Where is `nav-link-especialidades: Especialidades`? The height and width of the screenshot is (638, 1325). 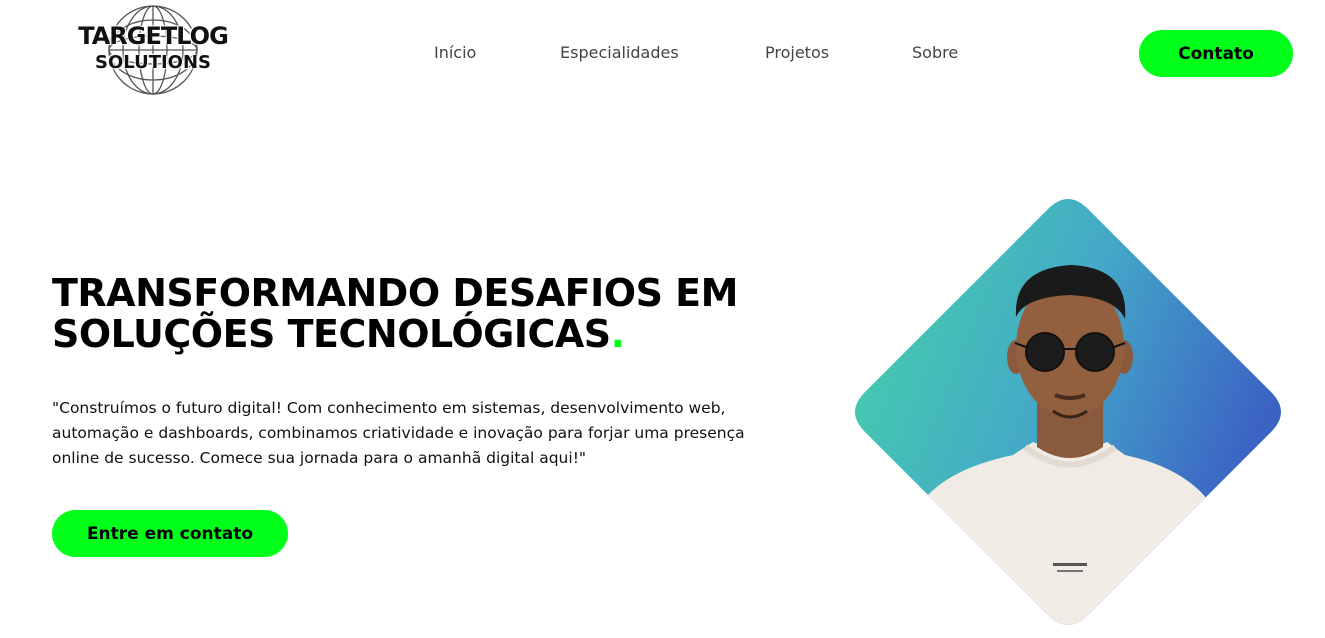 nav-link-especialidades: Especialidades is located at coordinates (619, 52).